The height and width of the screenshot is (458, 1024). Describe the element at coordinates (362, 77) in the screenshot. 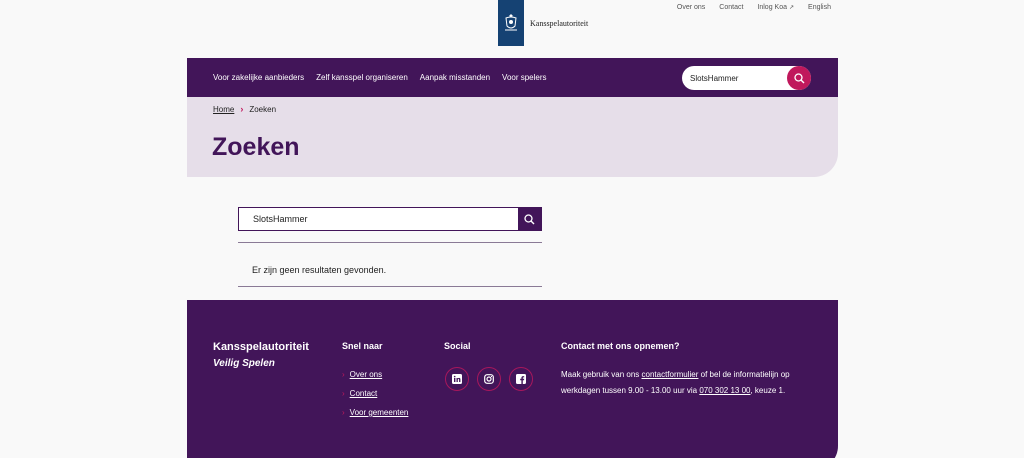

I see `nav-item-kansspel-organiseren: Zelf kansspel organiseren` at that location.